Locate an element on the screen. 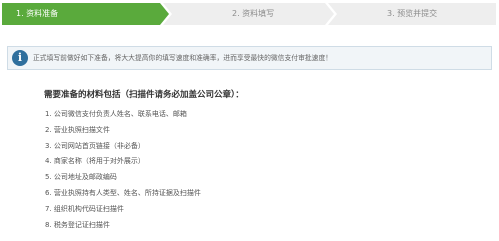  list-item: 4. 商家名称（将用于对外展示） is located at coordinates (95, 161).